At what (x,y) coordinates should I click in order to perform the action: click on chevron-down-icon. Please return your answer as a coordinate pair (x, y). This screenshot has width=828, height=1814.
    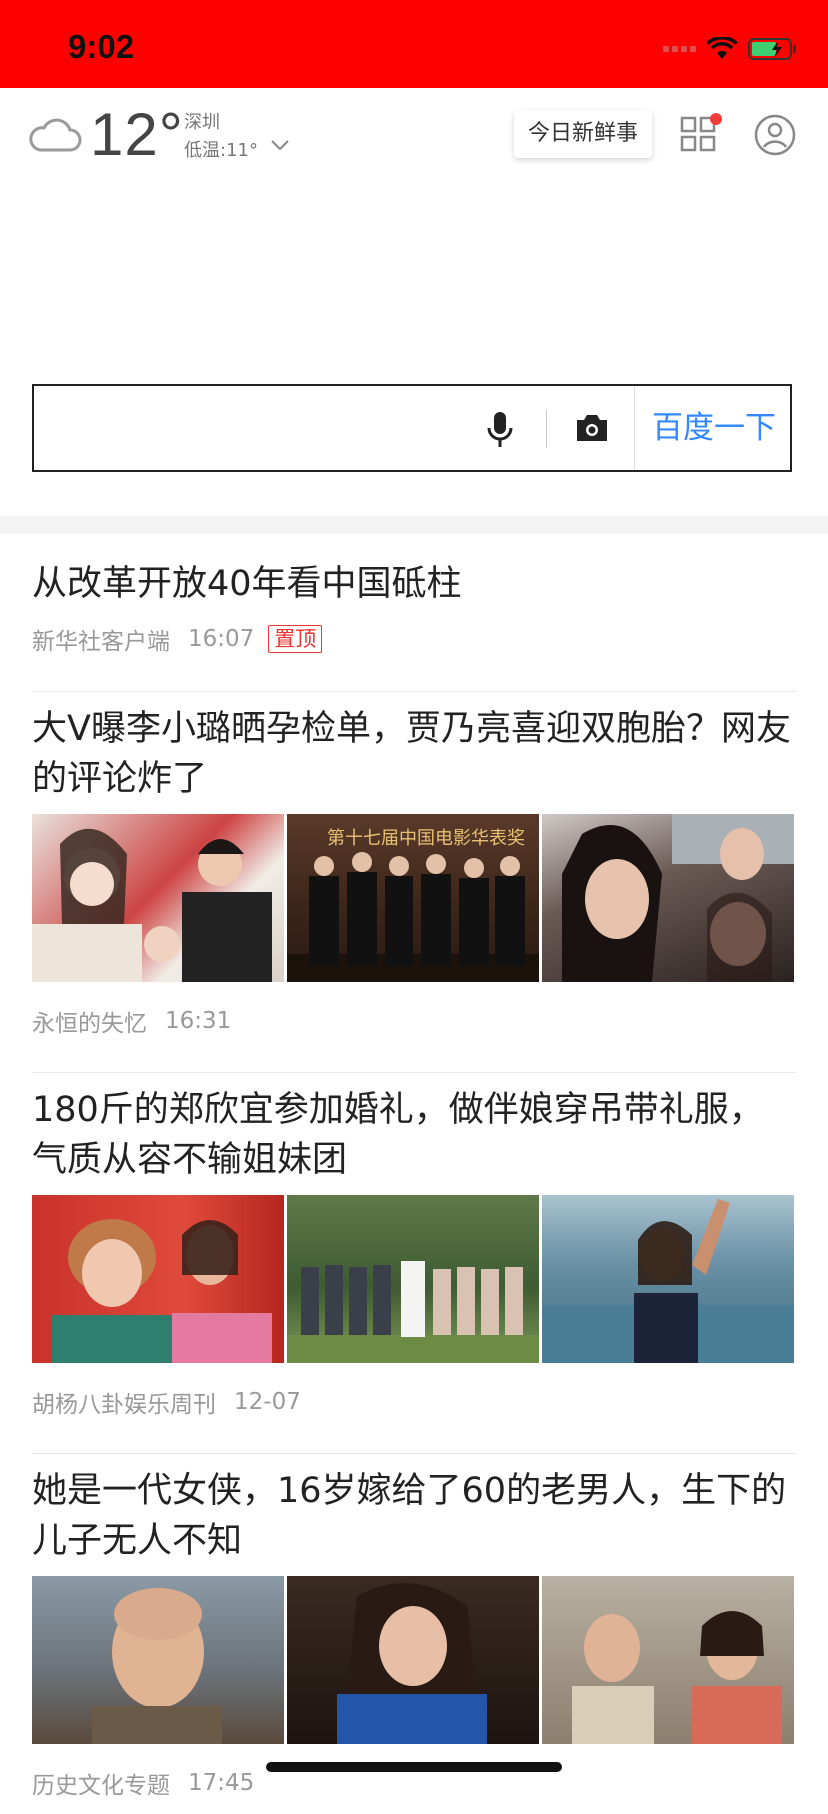
    Looking at the image, I should click on (280, 145).